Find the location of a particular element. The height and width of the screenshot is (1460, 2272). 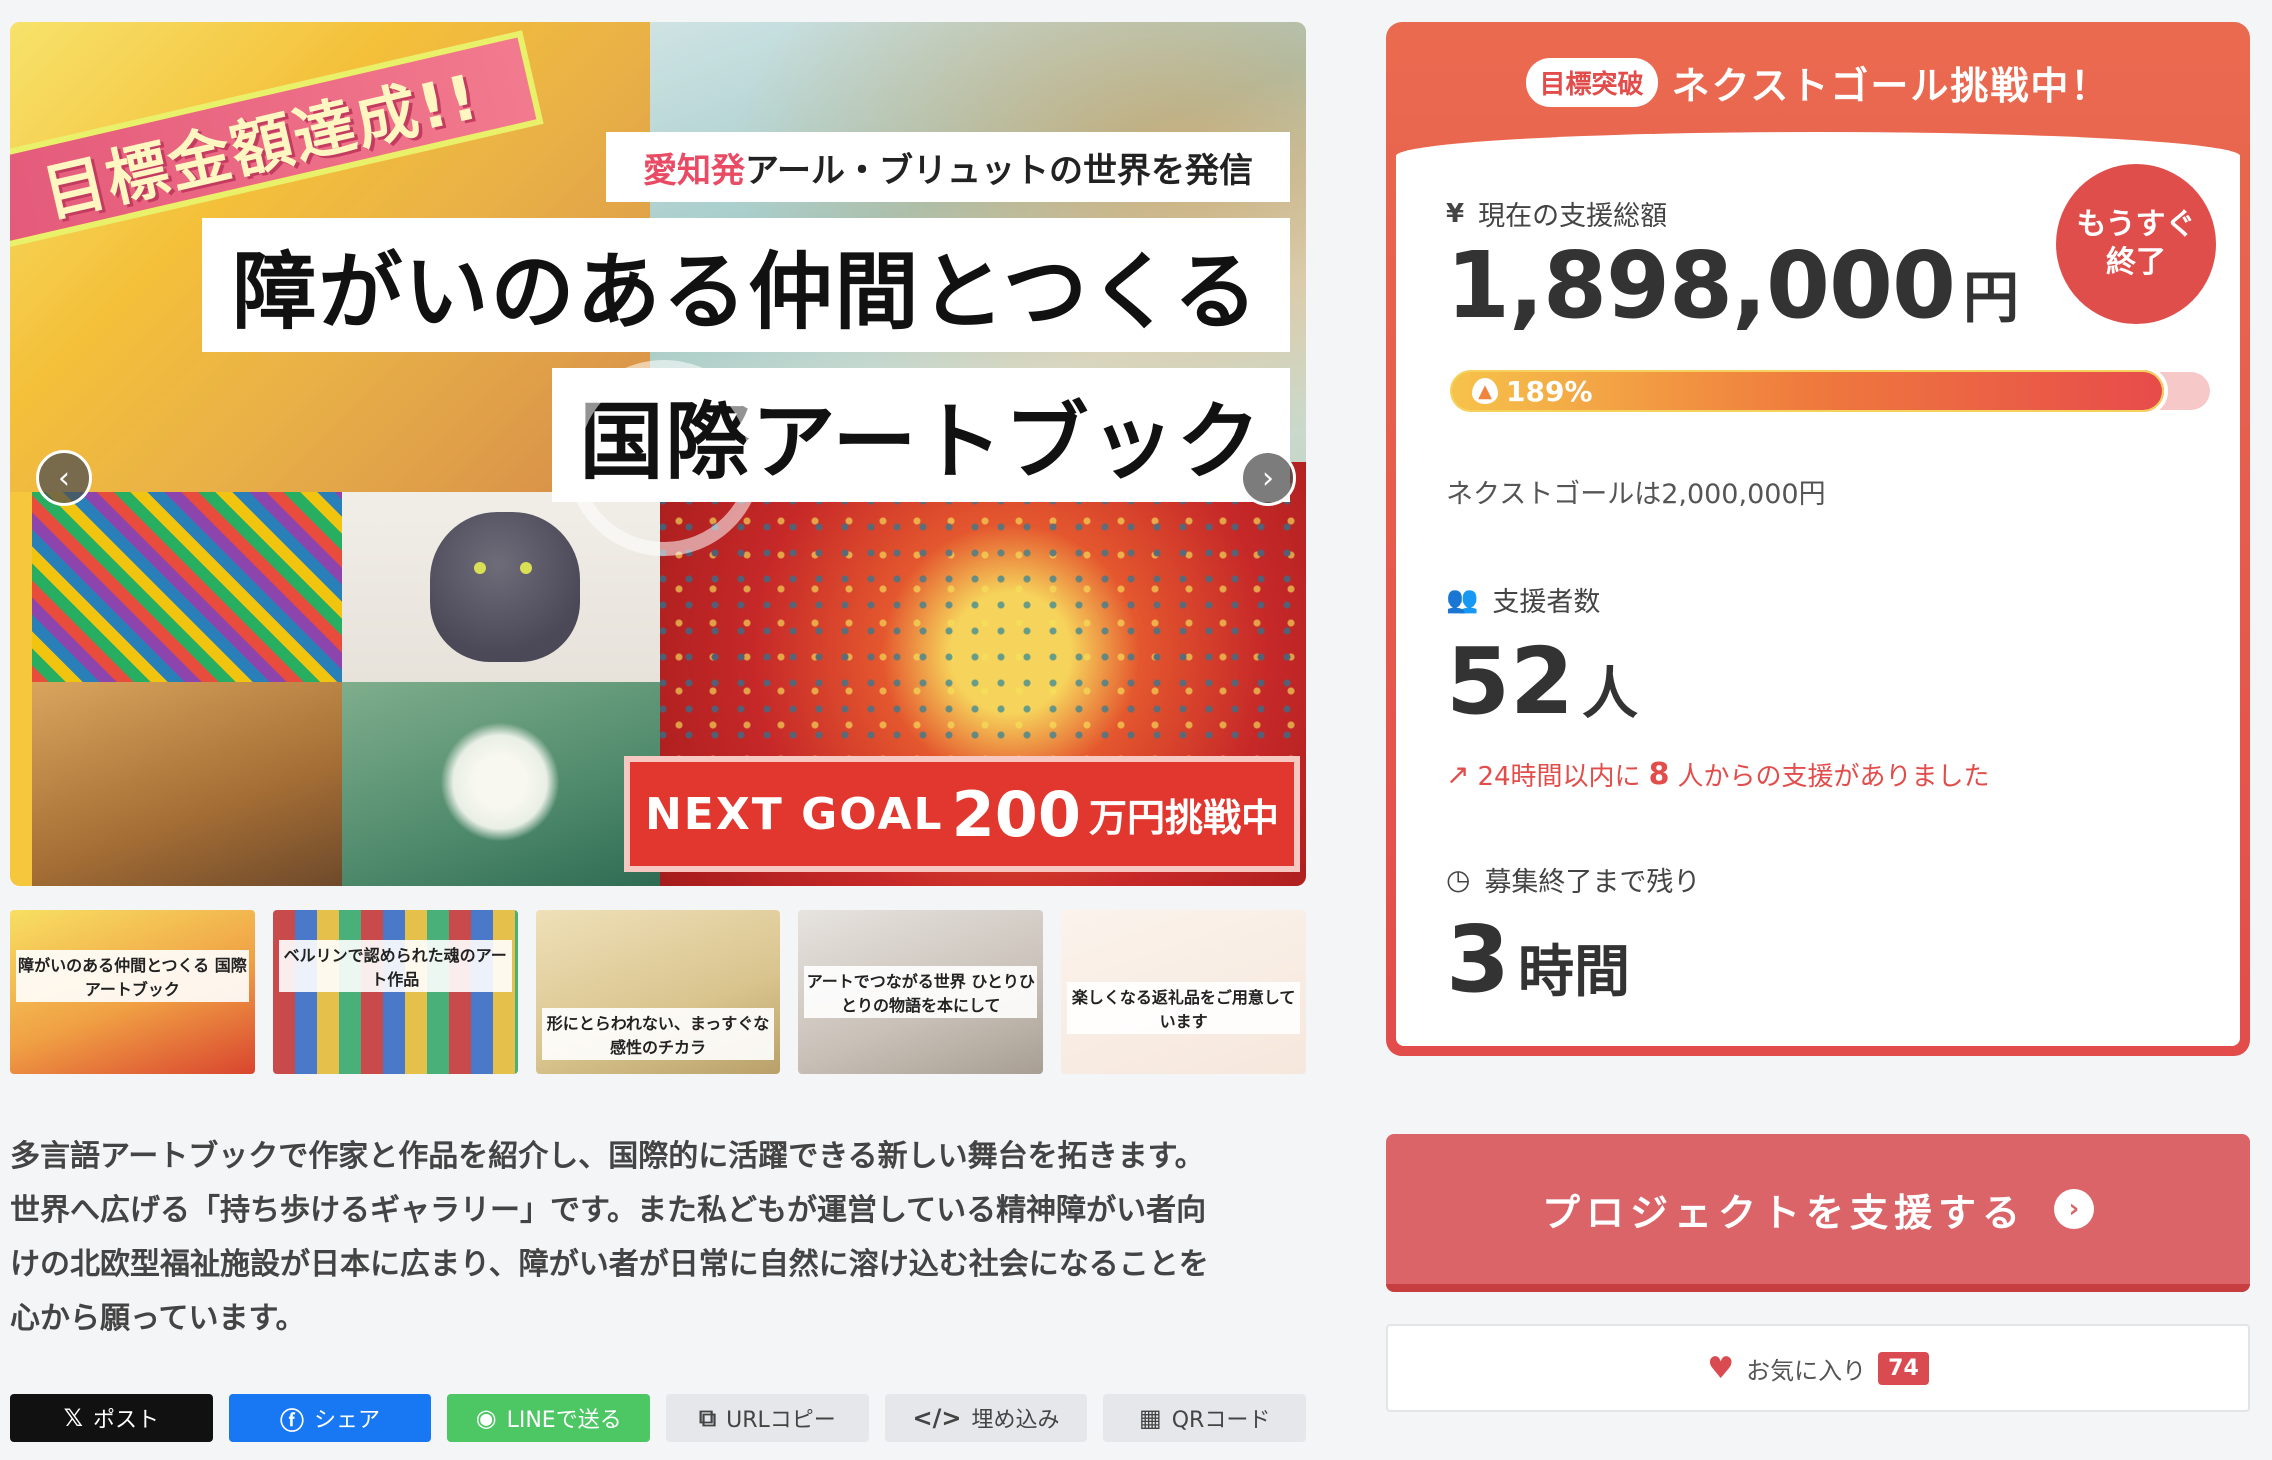

copy-url-button: ⧉ URLコピー is located at coordinates (767, 1418).